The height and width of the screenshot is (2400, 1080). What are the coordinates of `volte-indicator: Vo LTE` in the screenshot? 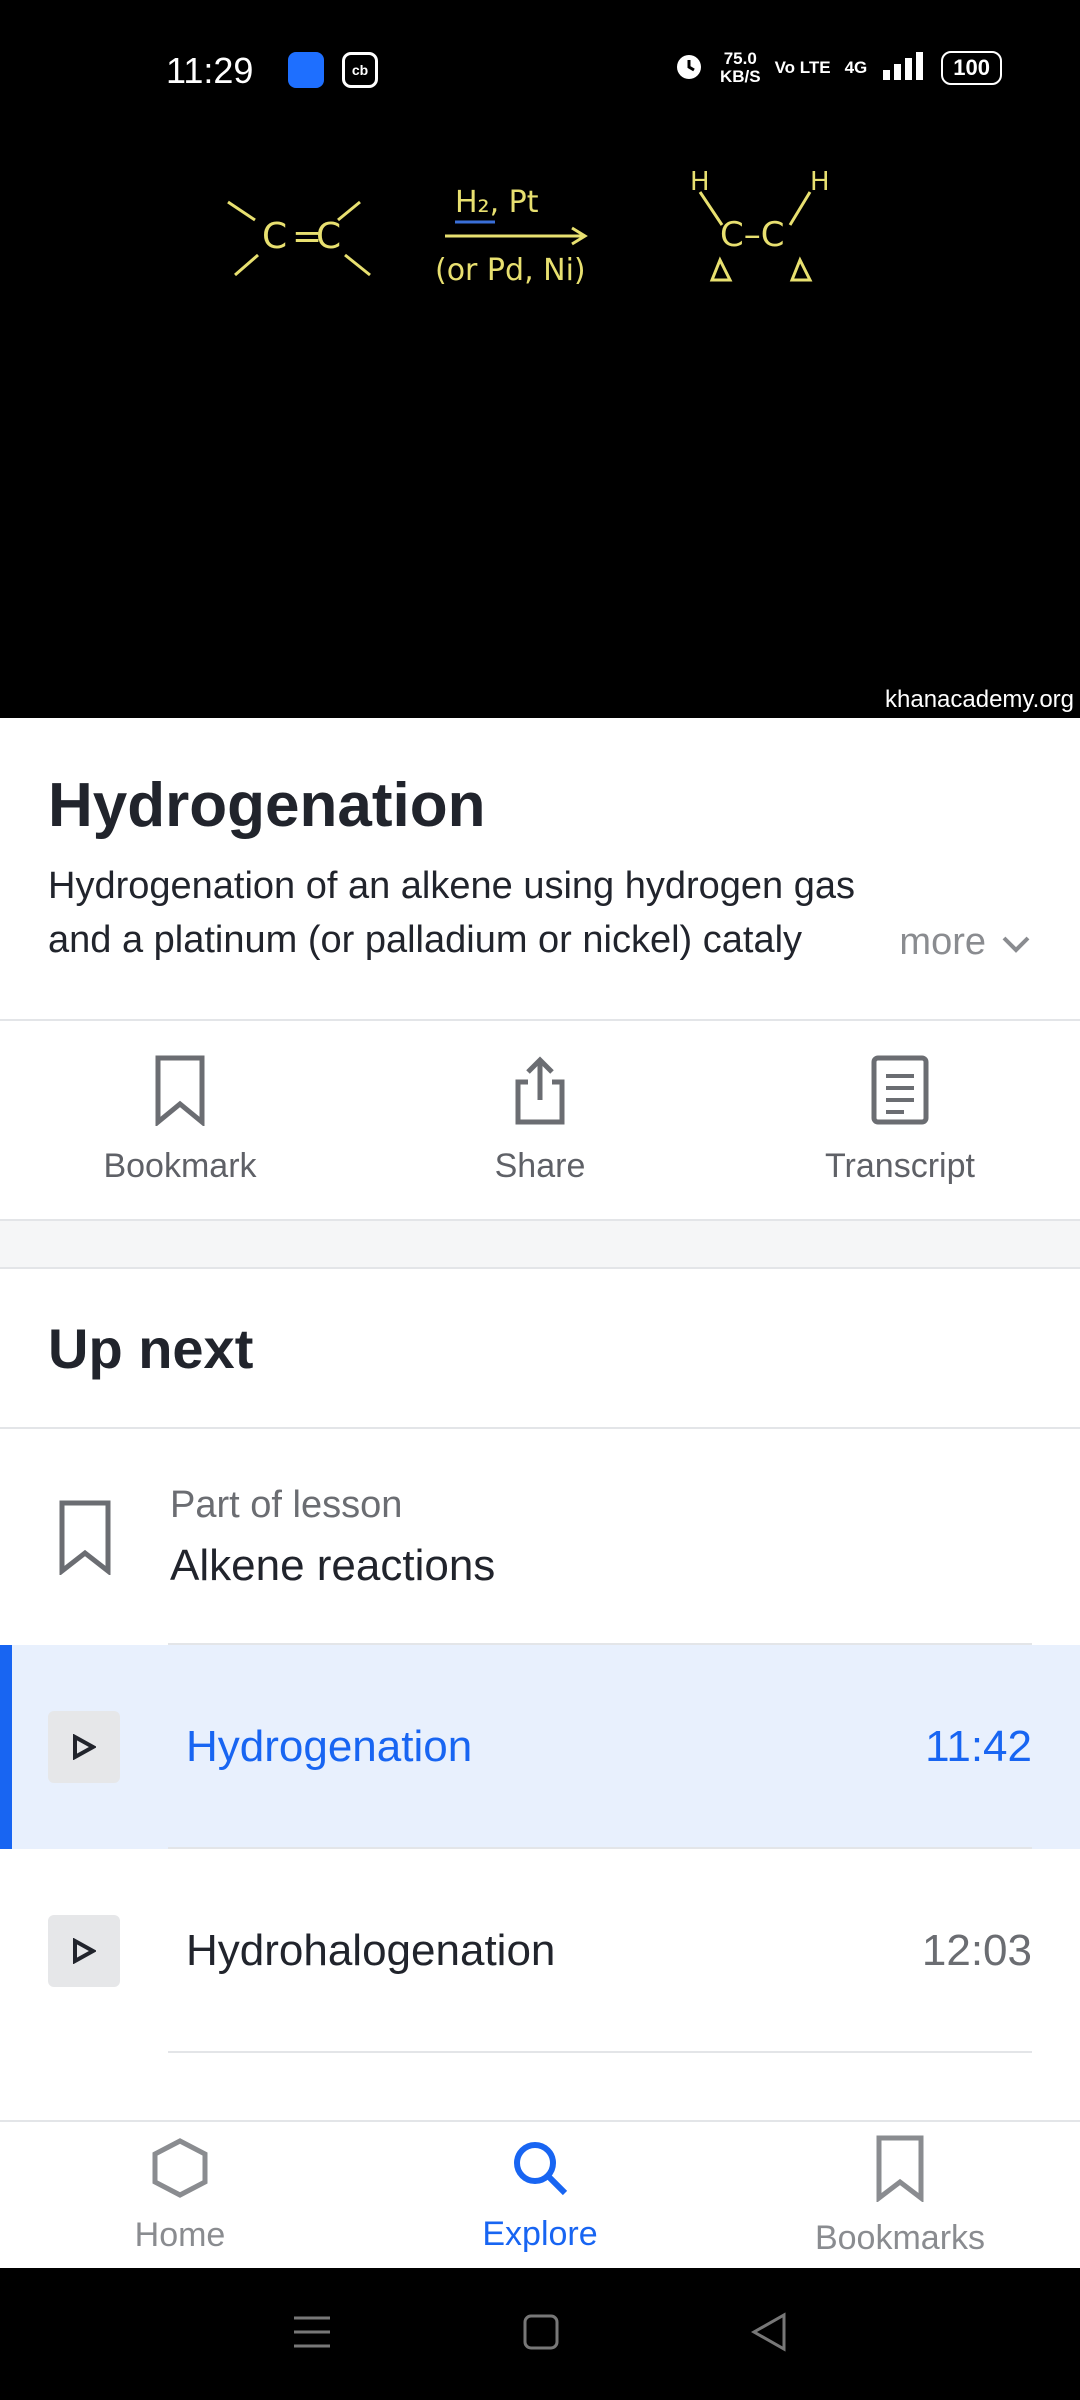 It's located at (802, 67).